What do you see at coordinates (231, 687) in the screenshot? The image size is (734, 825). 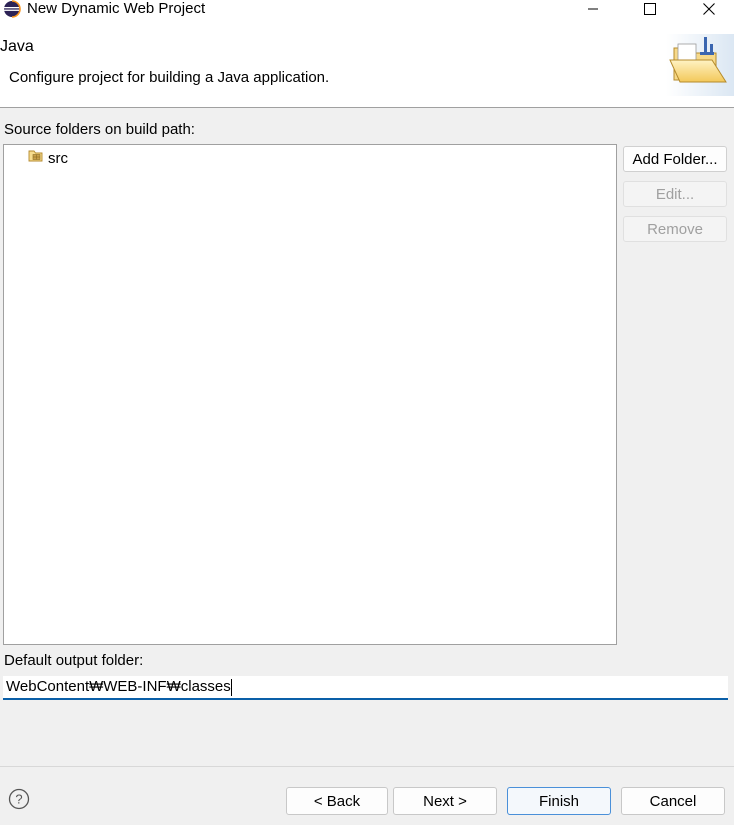 I see `text-caret` at bounding box center [231, 687].